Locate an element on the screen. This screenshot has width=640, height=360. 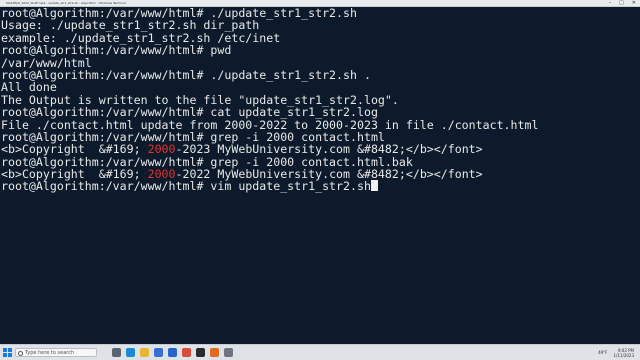
window-controls: – □ ✕ is located at coordinates (622, 3).